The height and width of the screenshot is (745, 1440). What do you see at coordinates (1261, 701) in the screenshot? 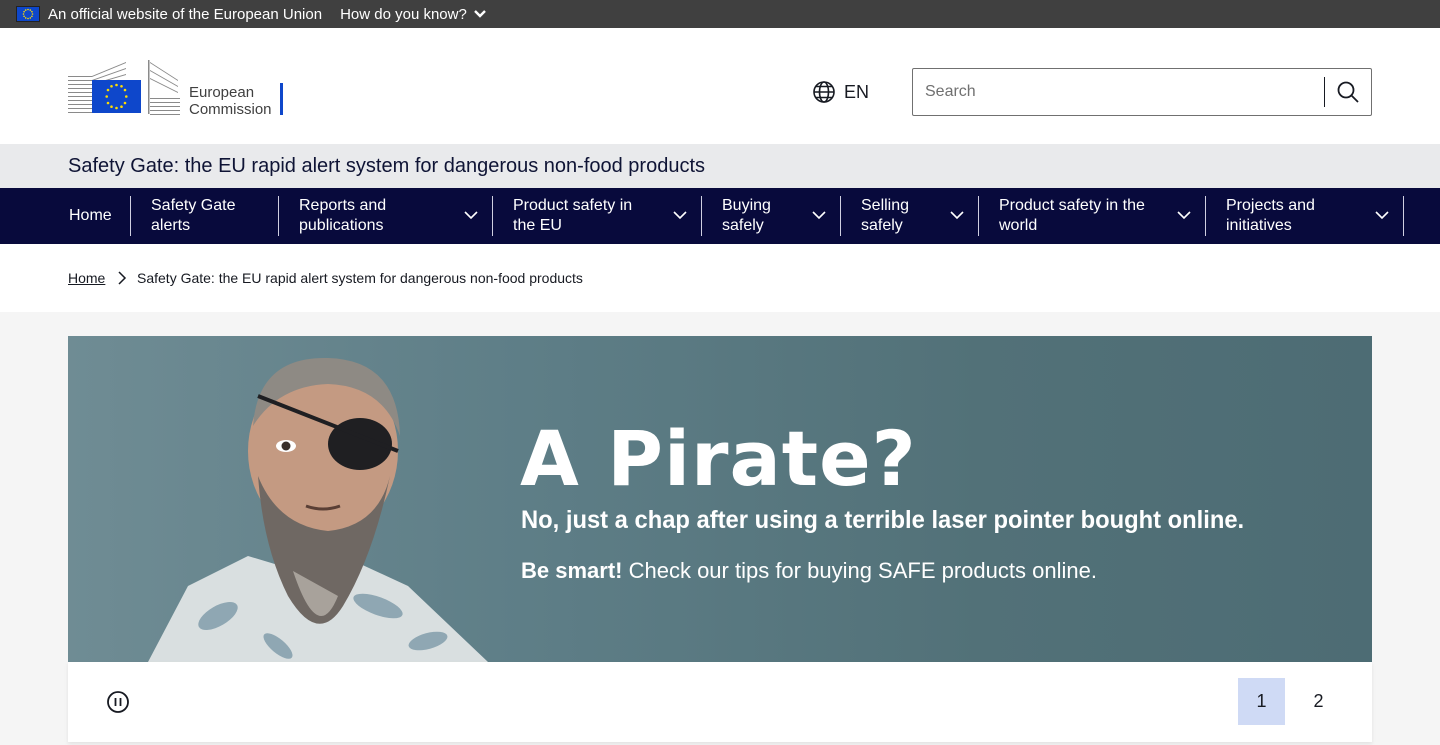
I see `carousel-page-1-button: 1` at bounding box center [1261, 701].